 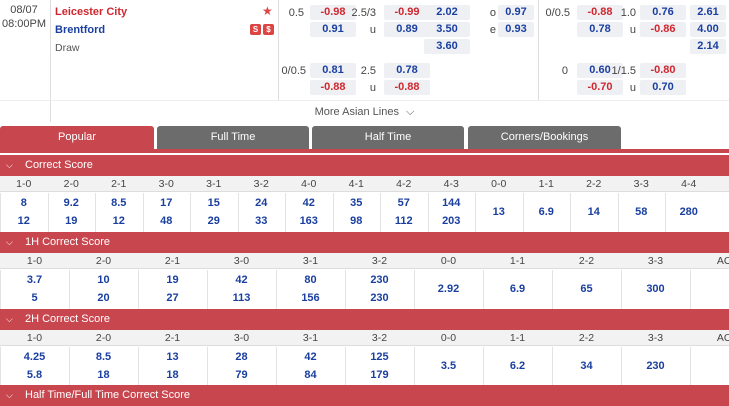 I want to click on away-team: Brentford, so click(x=80, y=30).